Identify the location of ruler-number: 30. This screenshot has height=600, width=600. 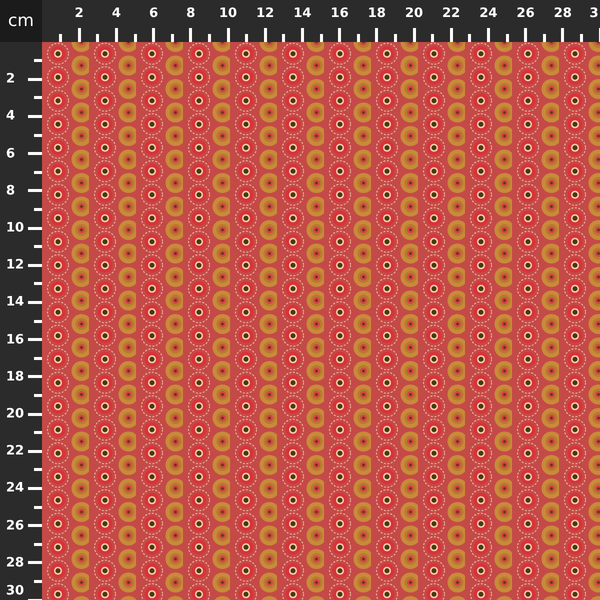
(15, 591).